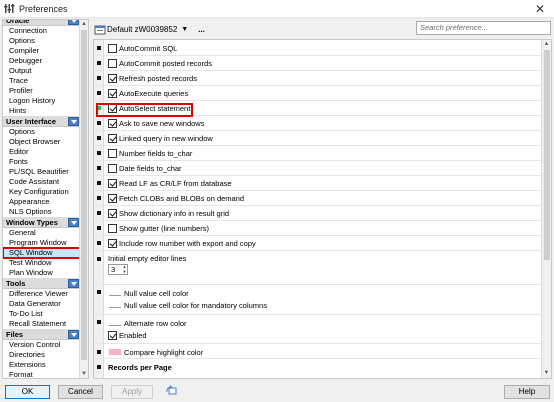 This screenshot has width=554, height=402. I want to click on null-color-swatch, so click(115, 293).